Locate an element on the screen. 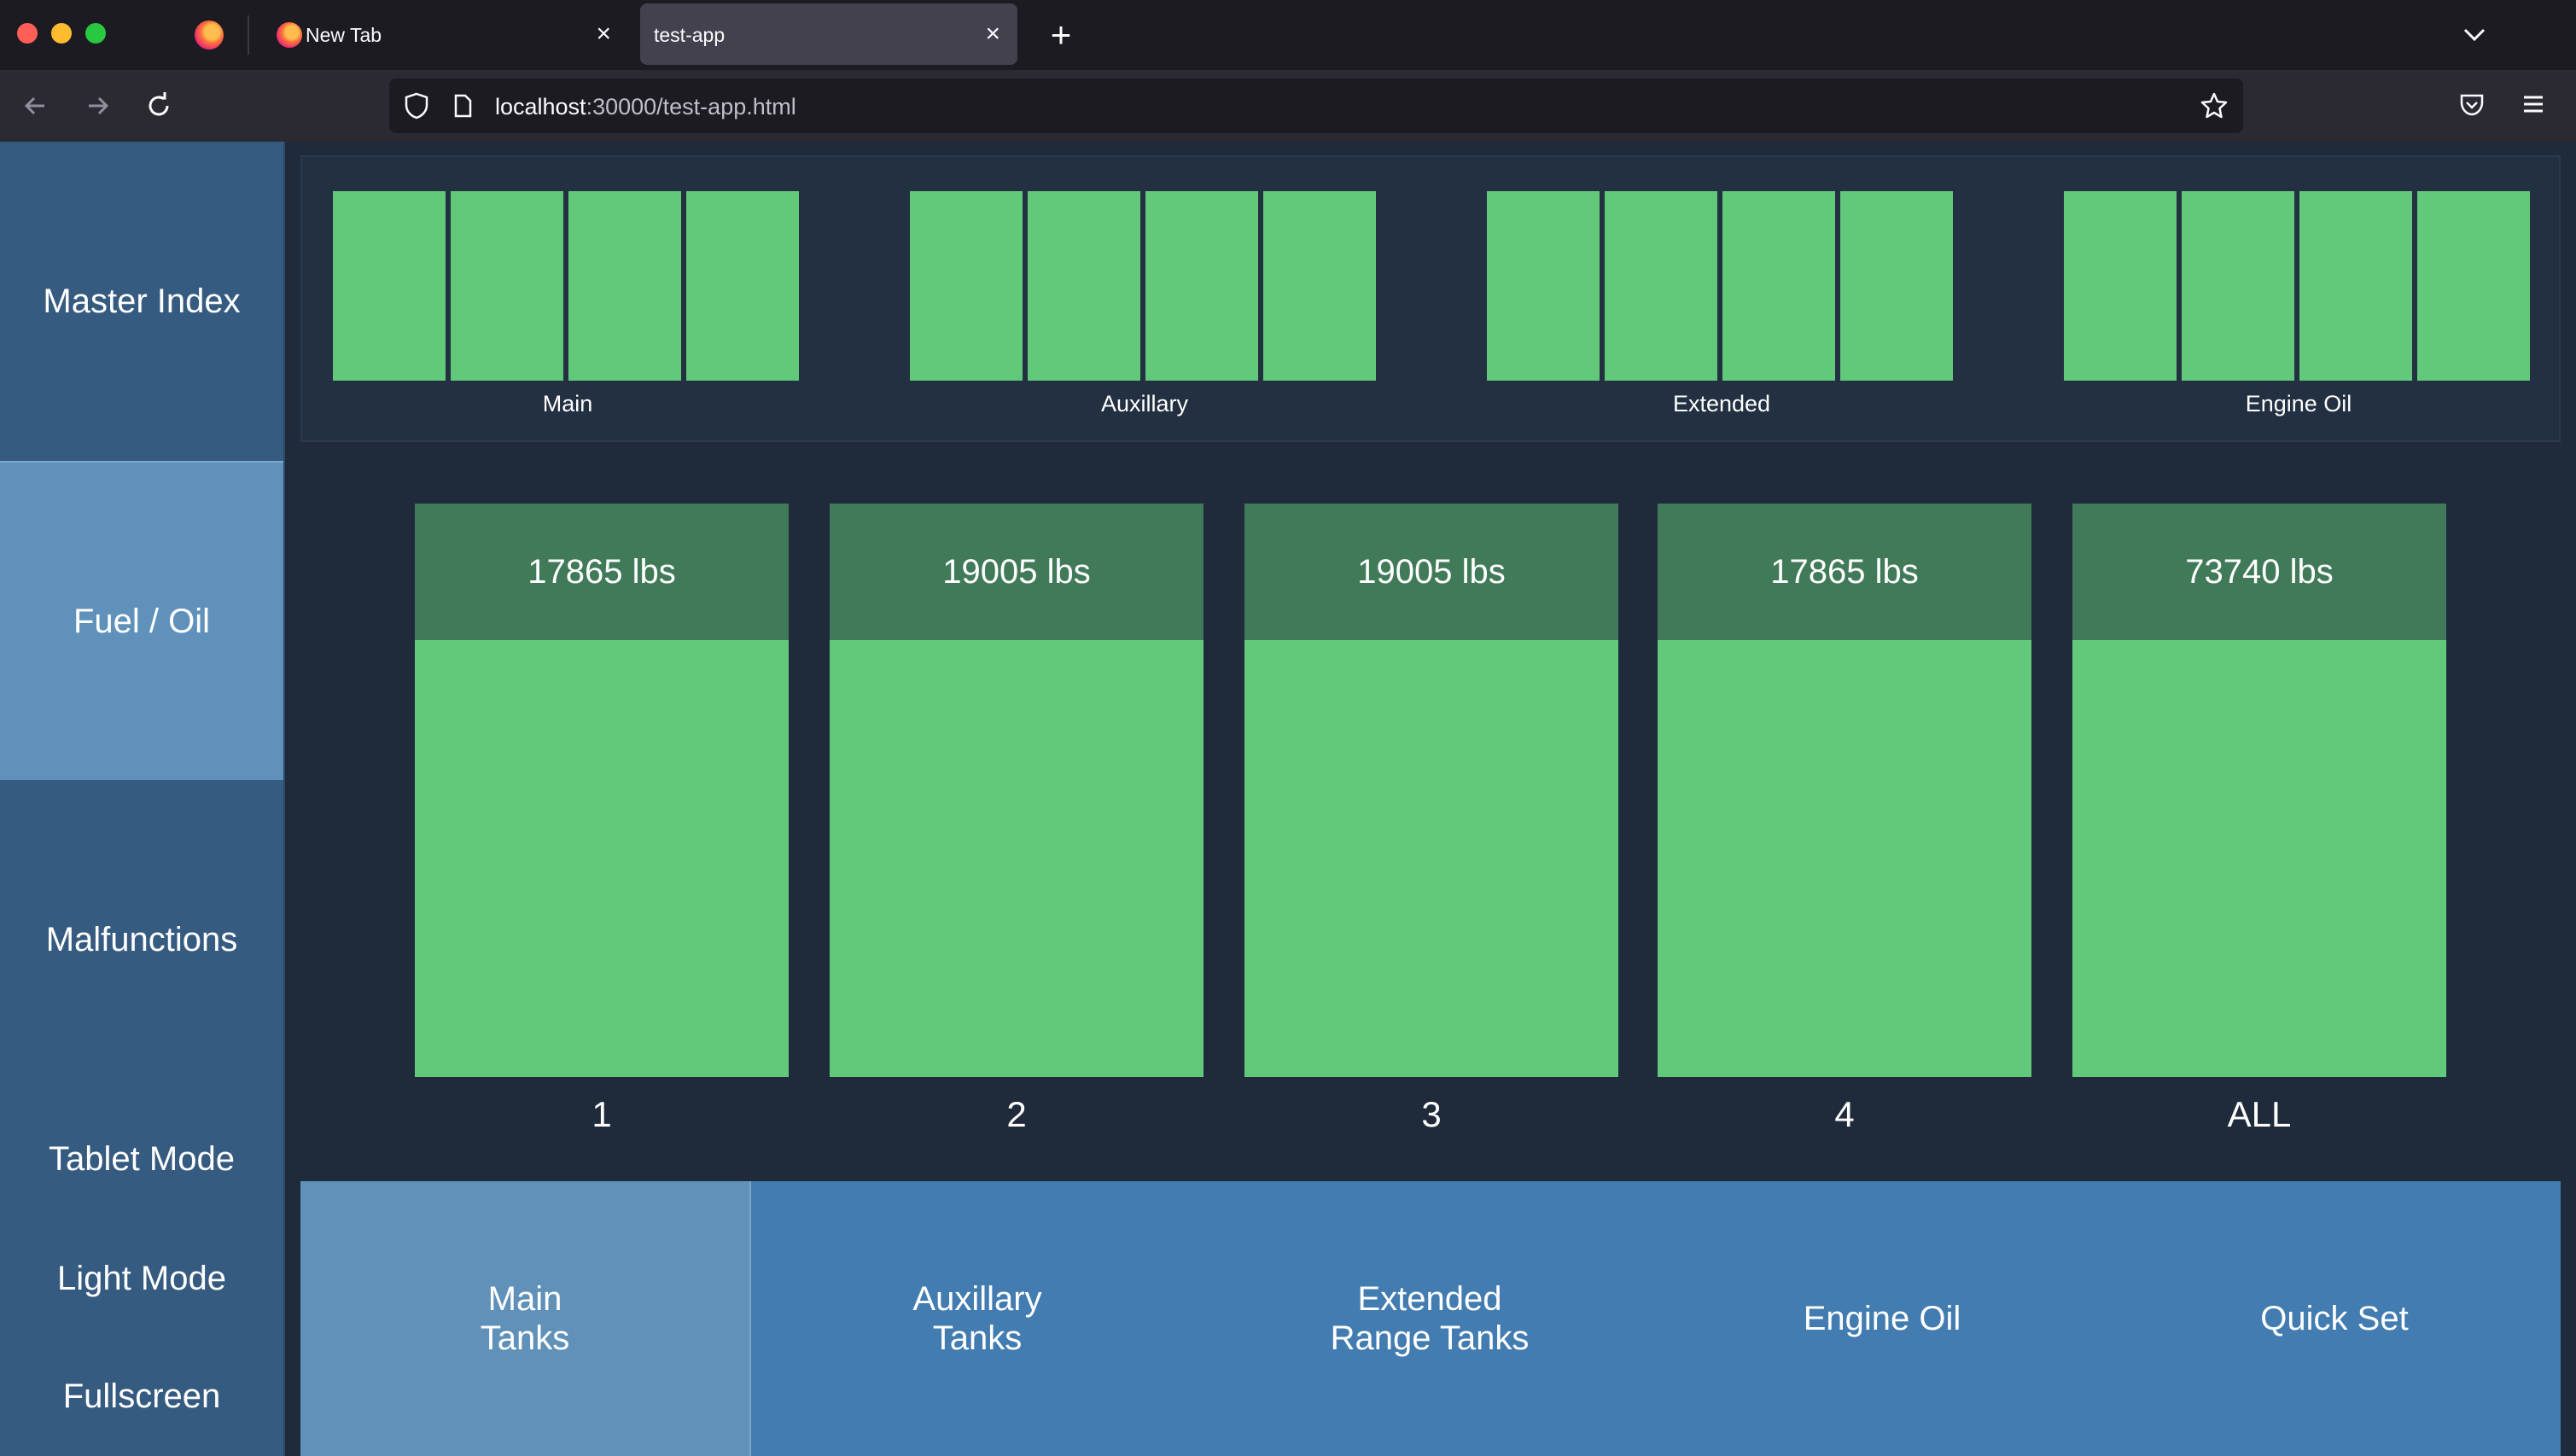  reload-icon is located at coordinates (159, 104).